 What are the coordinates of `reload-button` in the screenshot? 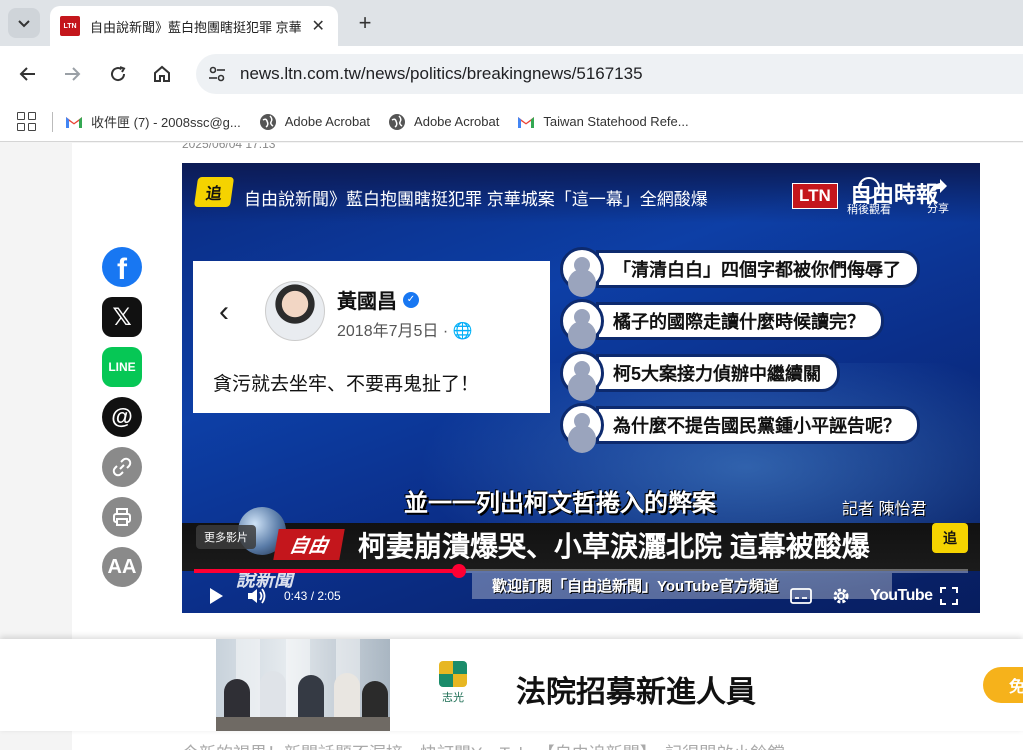 It's located at (118, 74).